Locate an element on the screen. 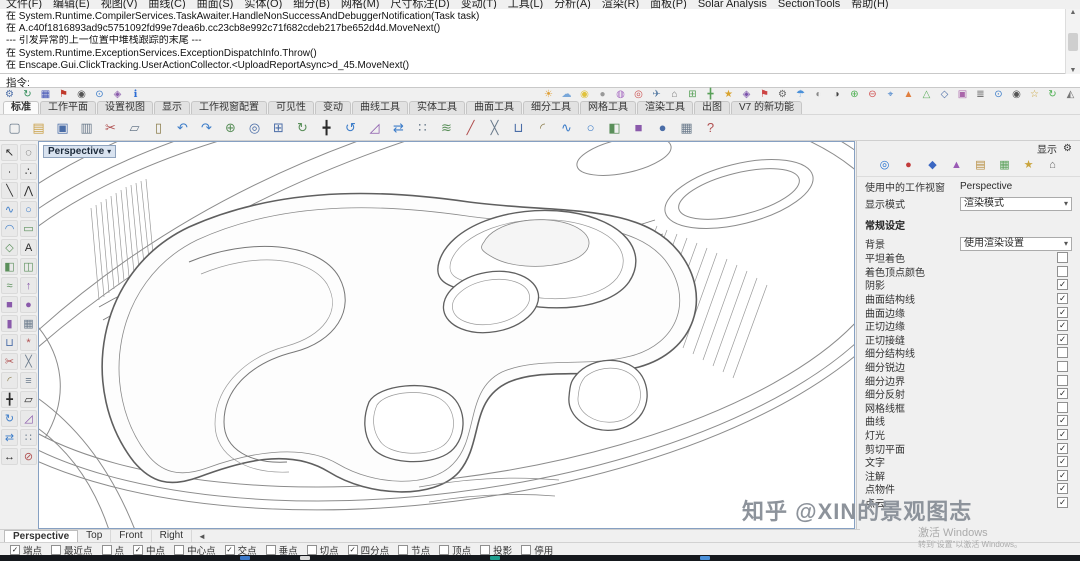 Image resolution: width=1080 pixels, height=561 pixels. redo-icon: ↷ is located at coordinates (206, 127).